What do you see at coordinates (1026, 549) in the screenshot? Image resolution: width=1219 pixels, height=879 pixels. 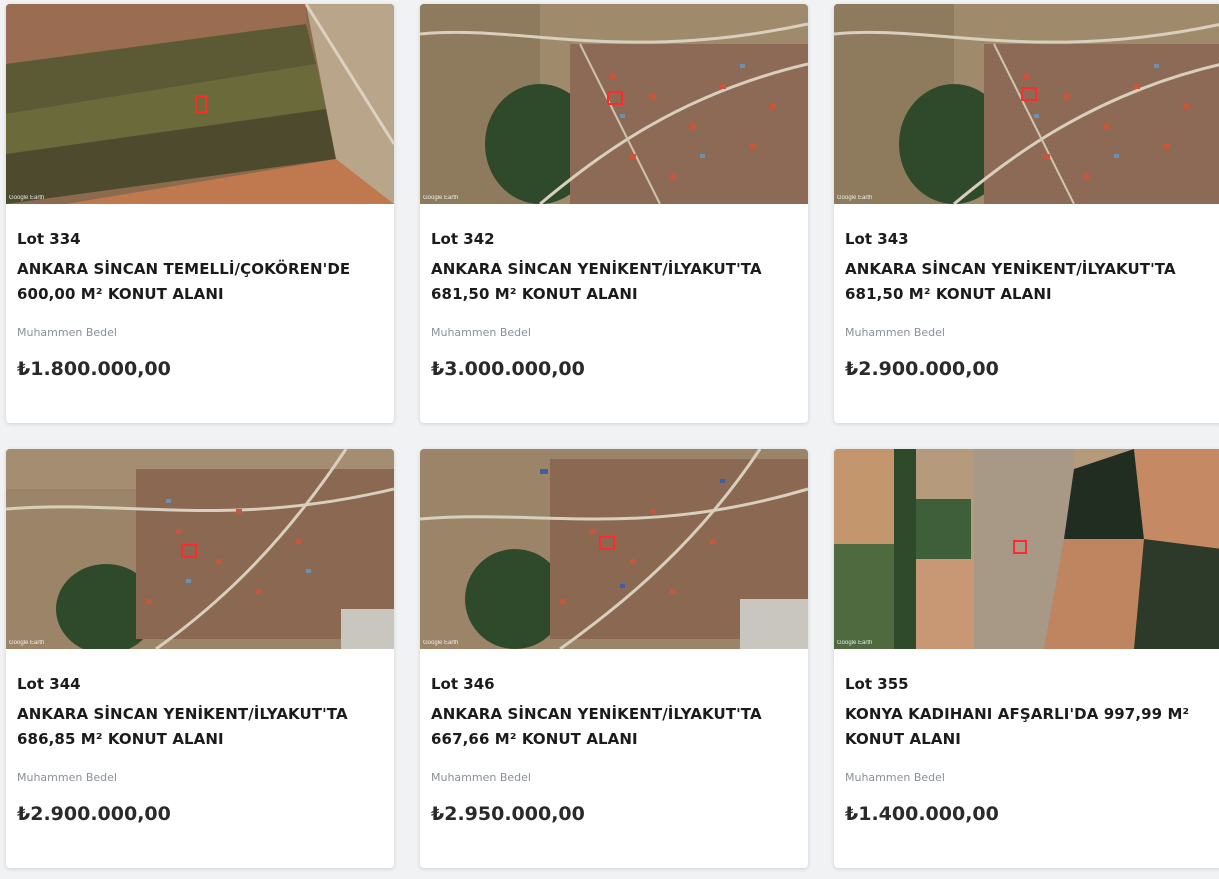 I see `satellite-fields-image: Google Earth` at bounding box center [1026, 549].